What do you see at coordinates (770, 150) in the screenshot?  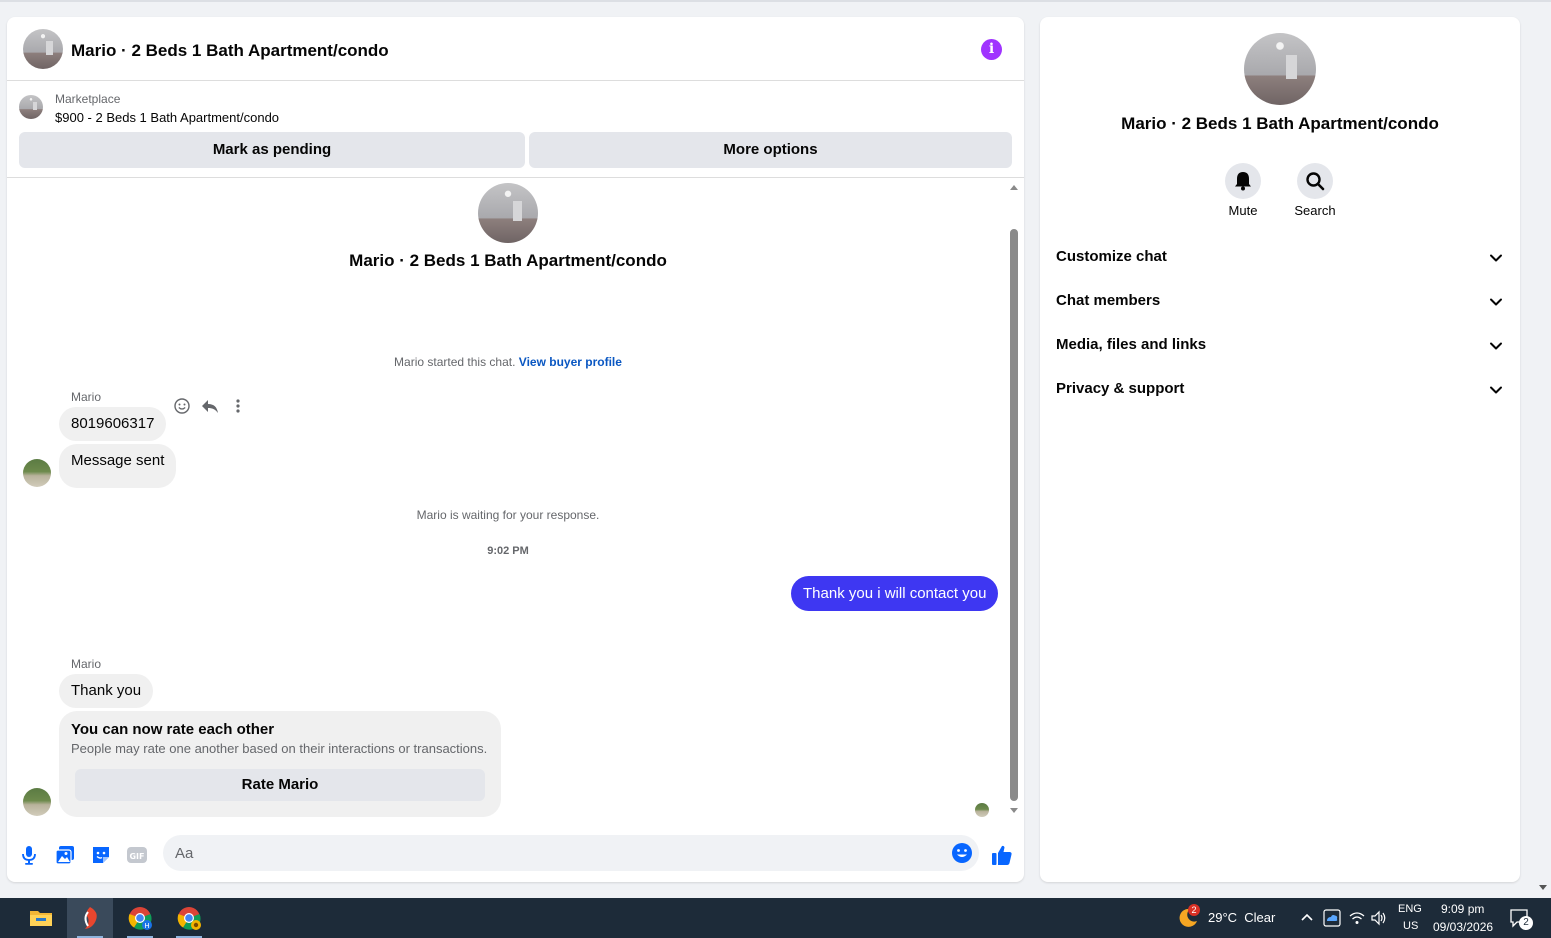 I see `more-options-button: More options` at bounding box center [770, 150].